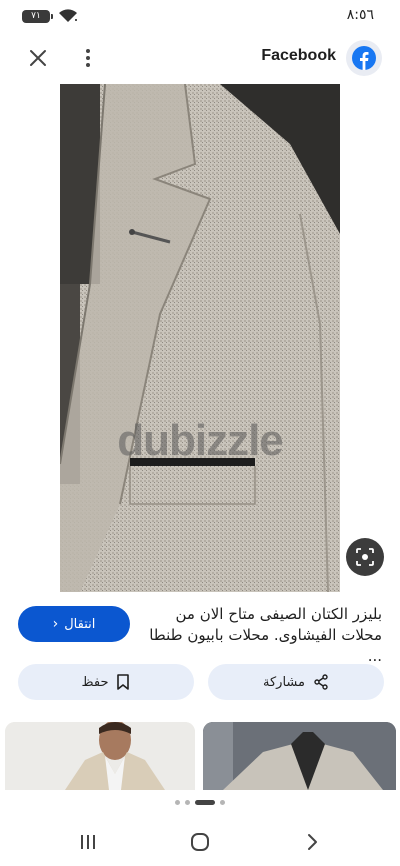  I want to click on share-label: مشاركة, so click(284, 682).